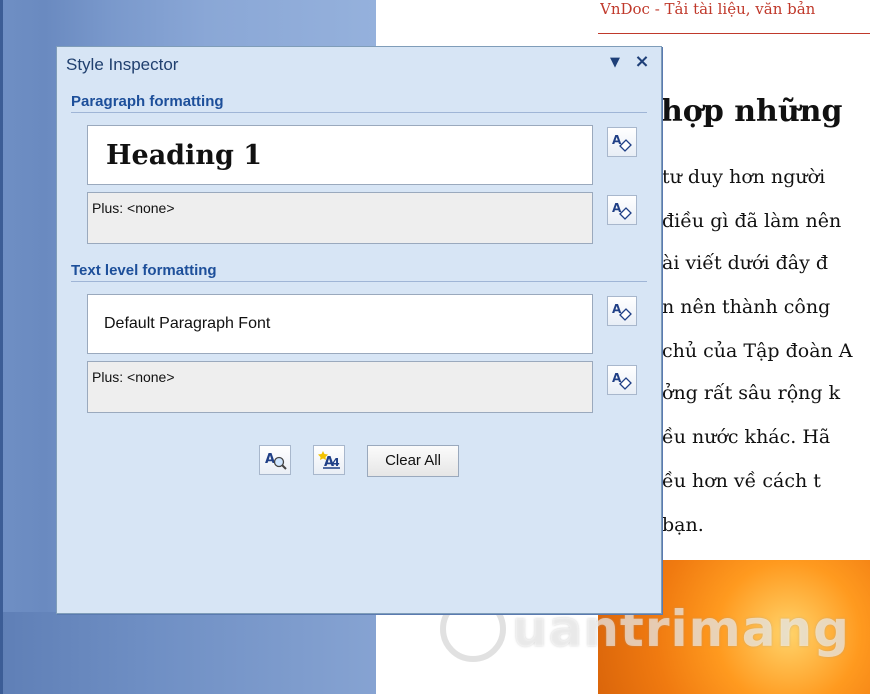  I want to click on new-style-button: A 4, so click(329, 460).